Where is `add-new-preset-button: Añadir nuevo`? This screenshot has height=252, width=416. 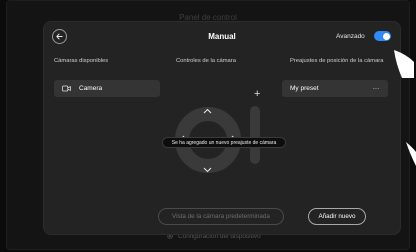
add-new-preset-button: Añadir nuevo is located at coordinates (337, 216).